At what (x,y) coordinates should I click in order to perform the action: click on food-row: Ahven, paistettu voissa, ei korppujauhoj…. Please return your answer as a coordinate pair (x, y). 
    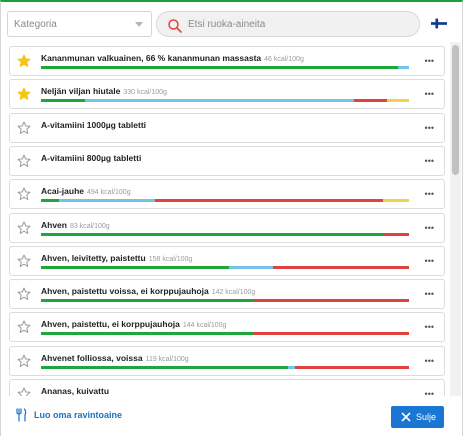
    Looking at the image, I should click on (227, 294).